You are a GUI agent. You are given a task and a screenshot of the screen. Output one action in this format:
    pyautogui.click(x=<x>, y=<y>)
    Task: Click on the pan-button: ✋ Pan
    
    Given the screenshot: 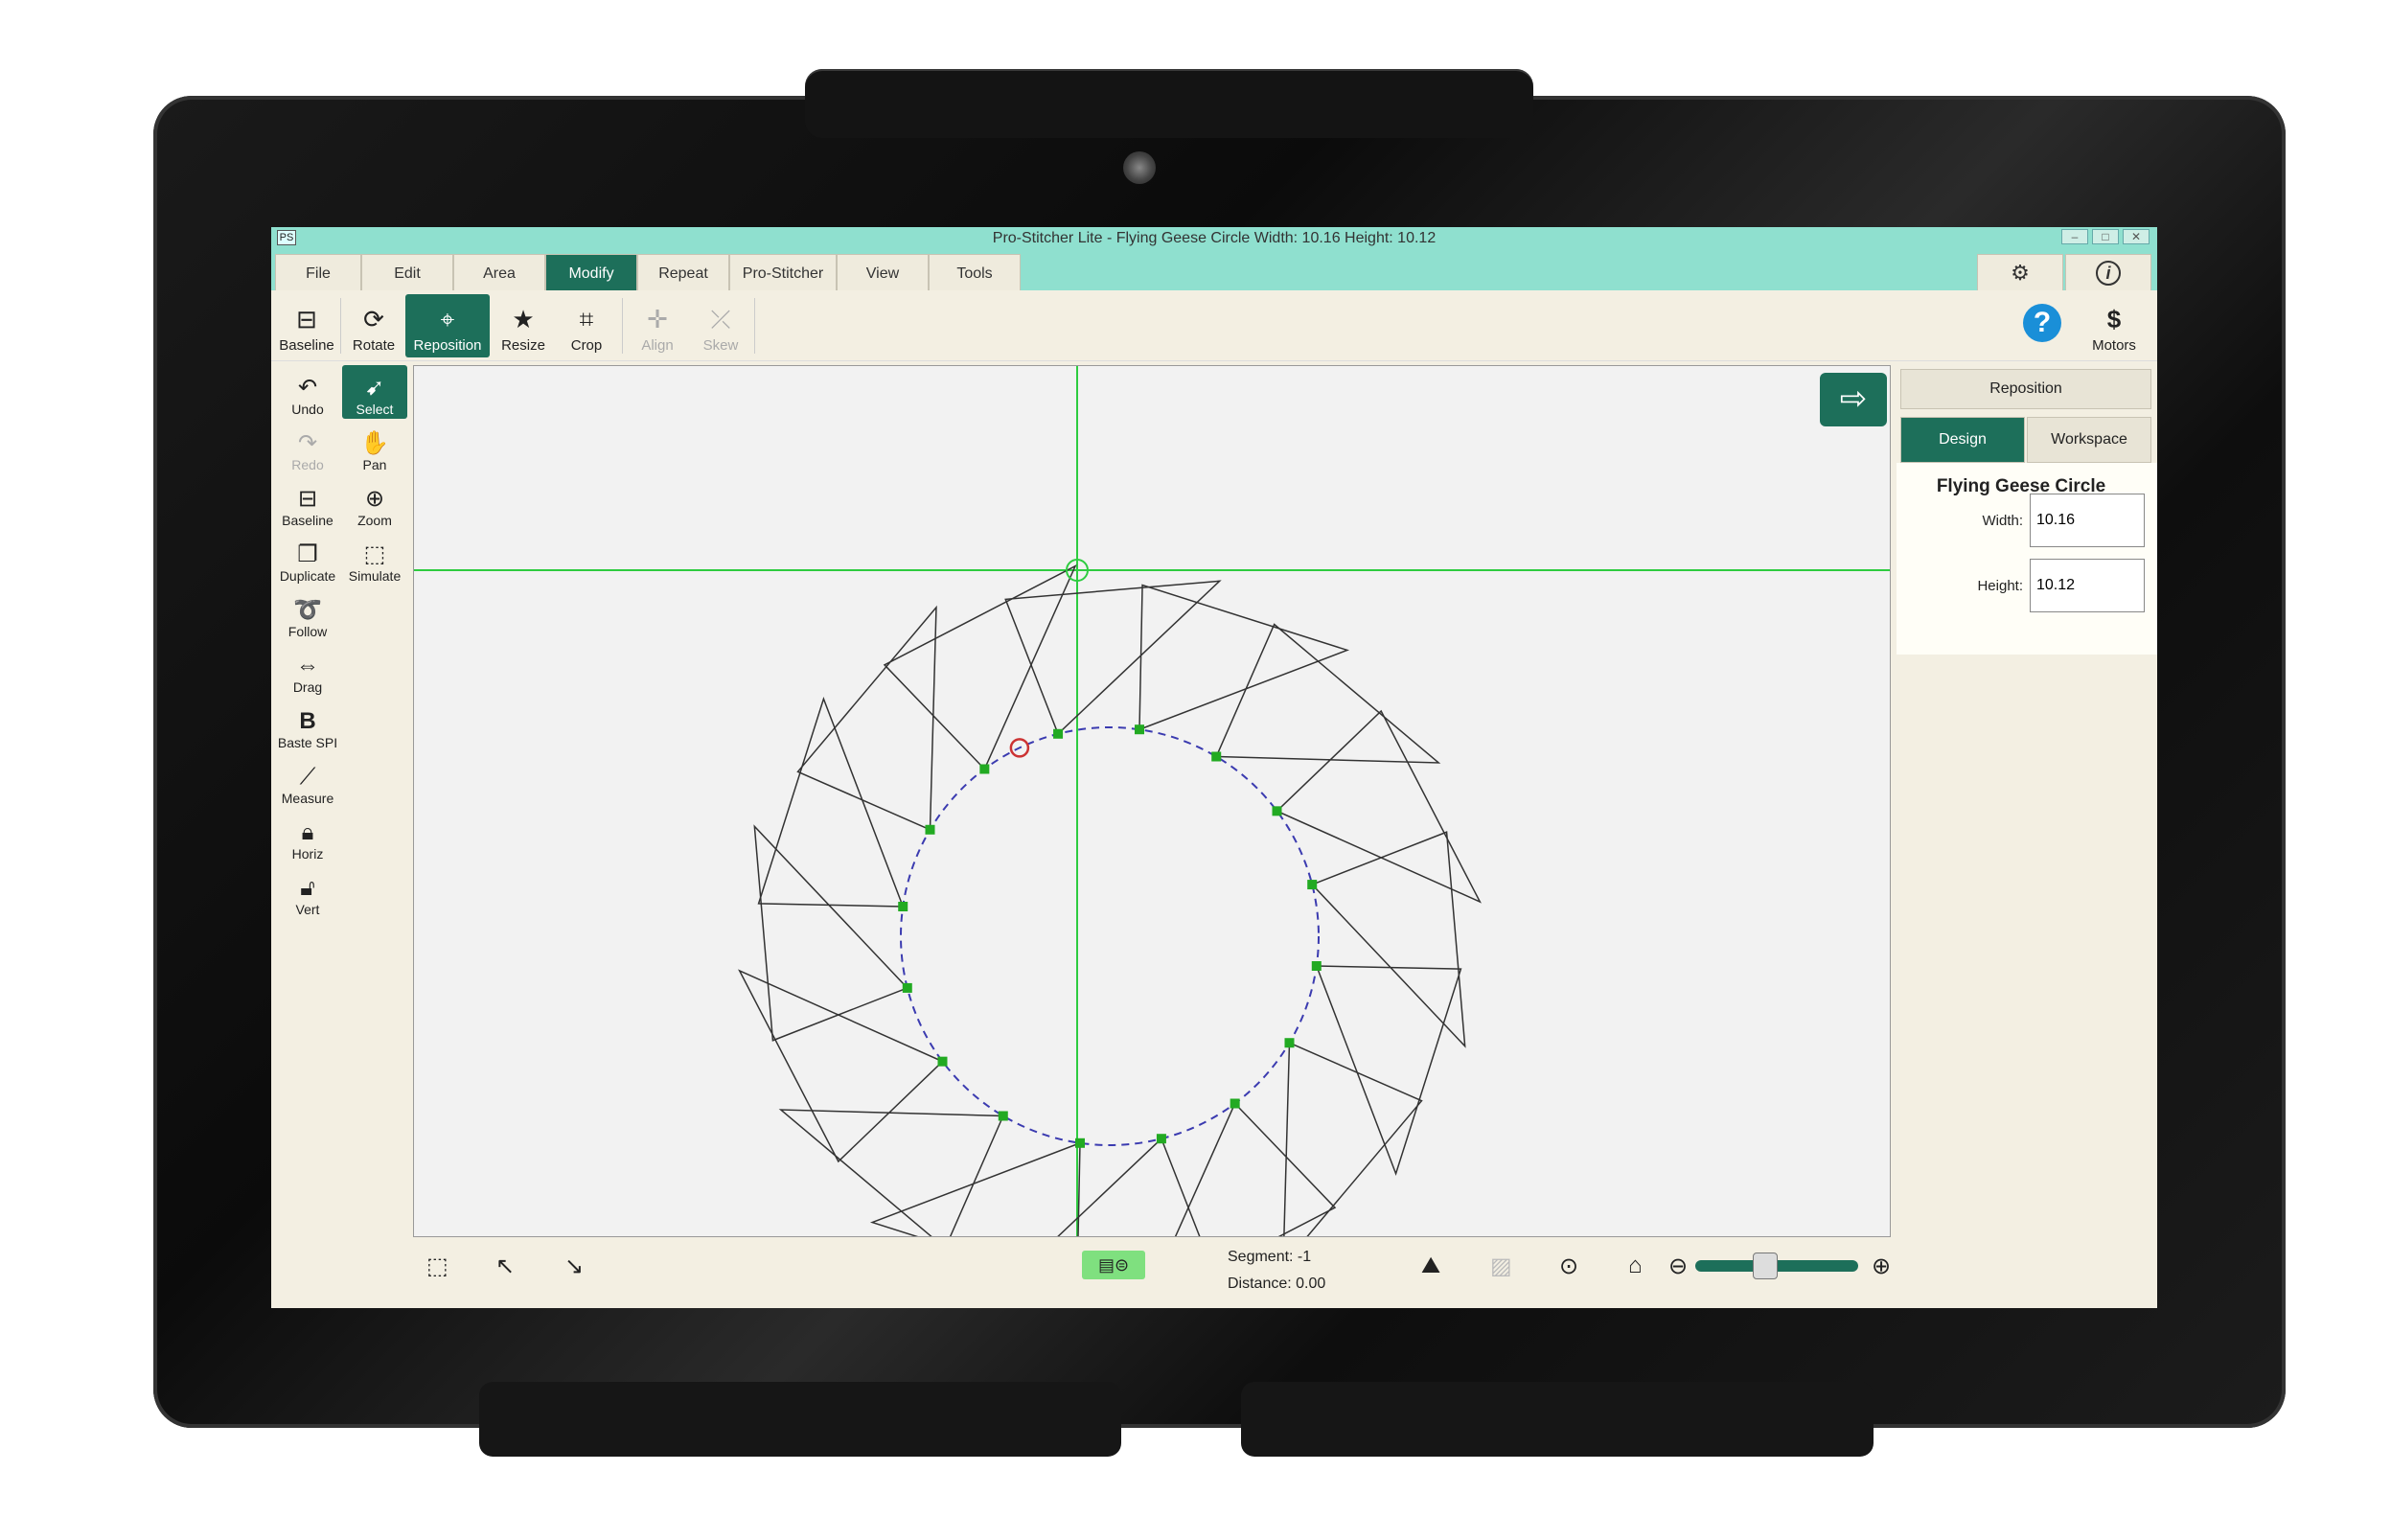 What is the action you would take?
    pyautogui.click(x=374, y=447)
    